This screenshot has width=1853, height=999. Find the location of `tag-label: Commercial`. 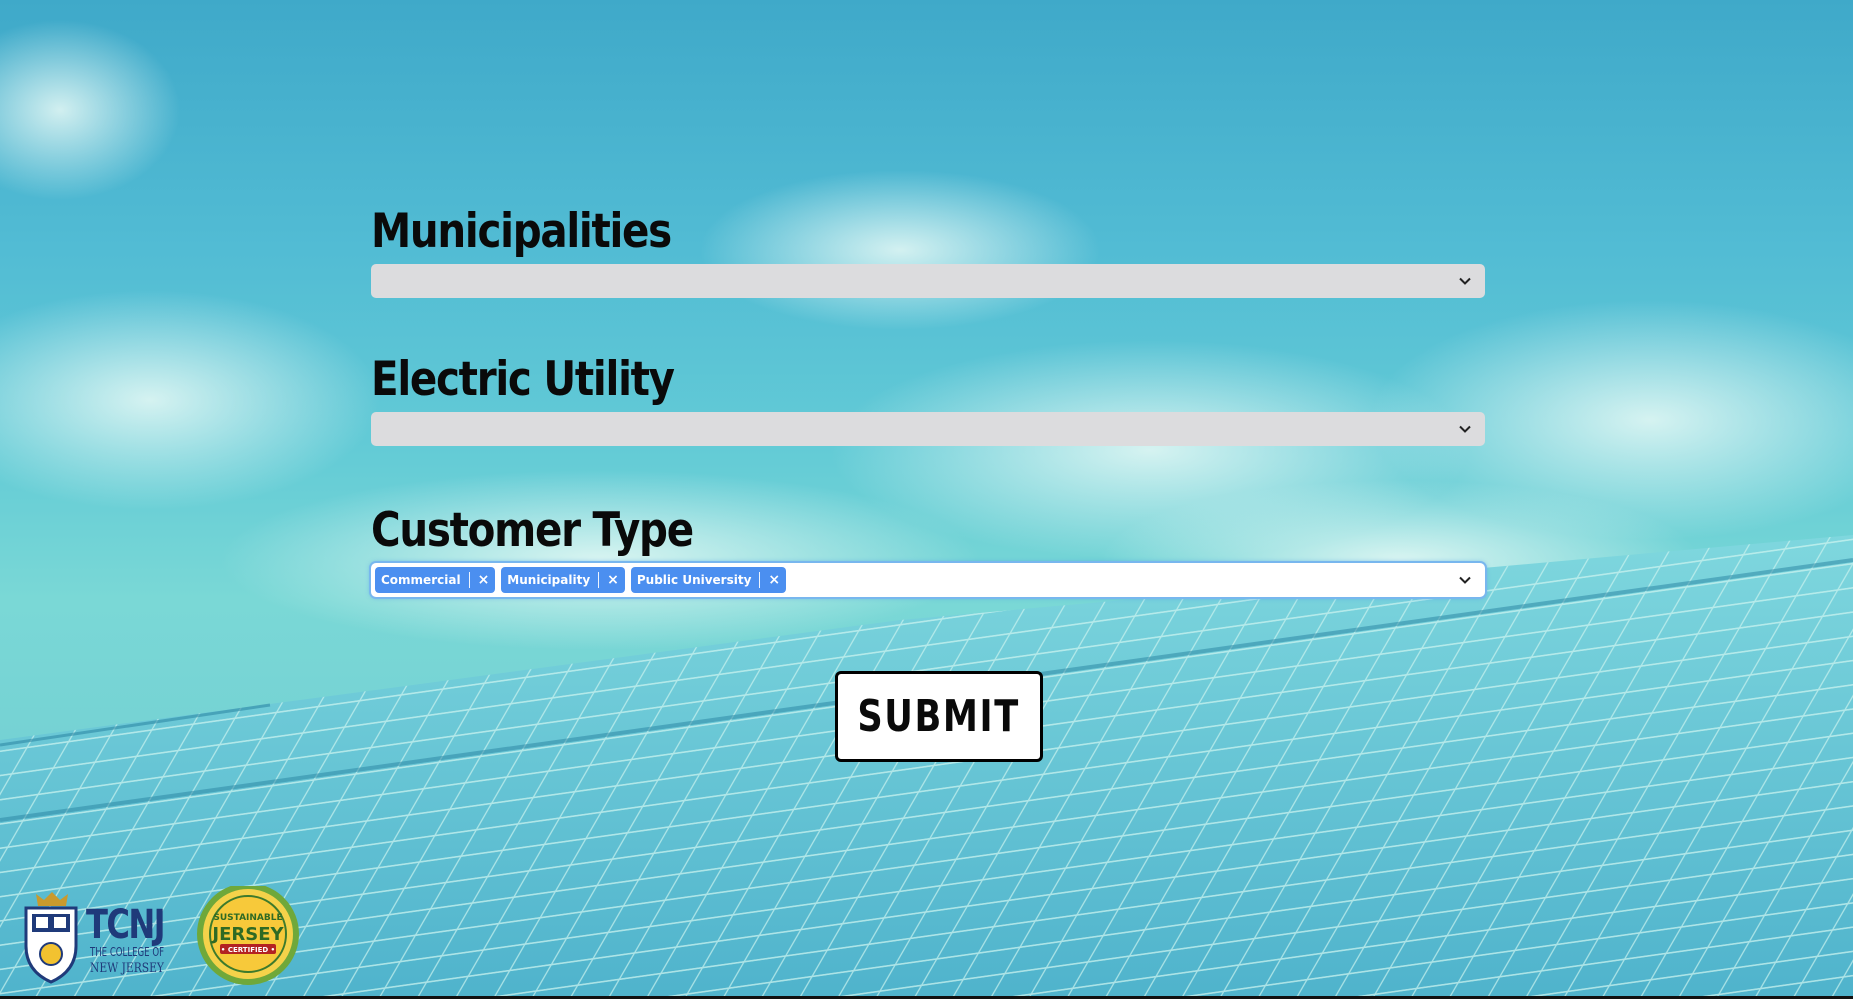

tag-label: Commercial is located at coordinates (421, 580).